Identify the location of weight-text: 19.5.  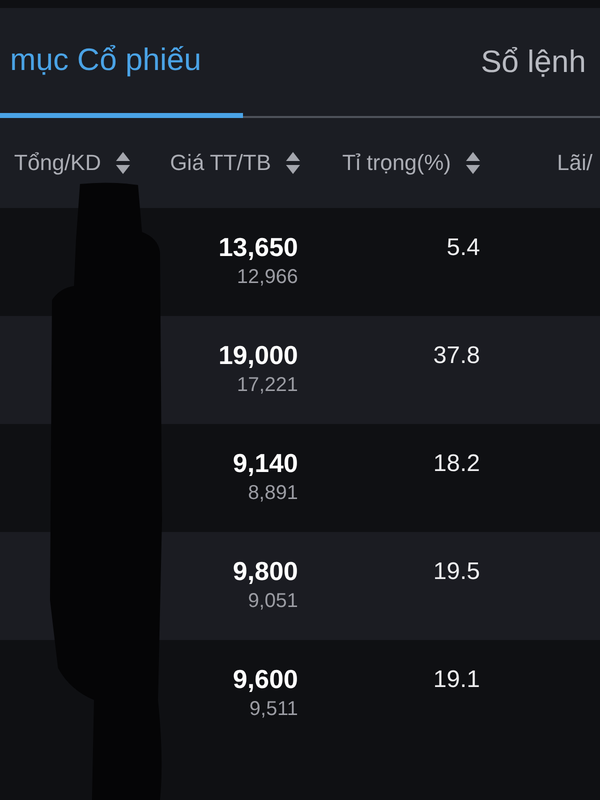
(456, 572).